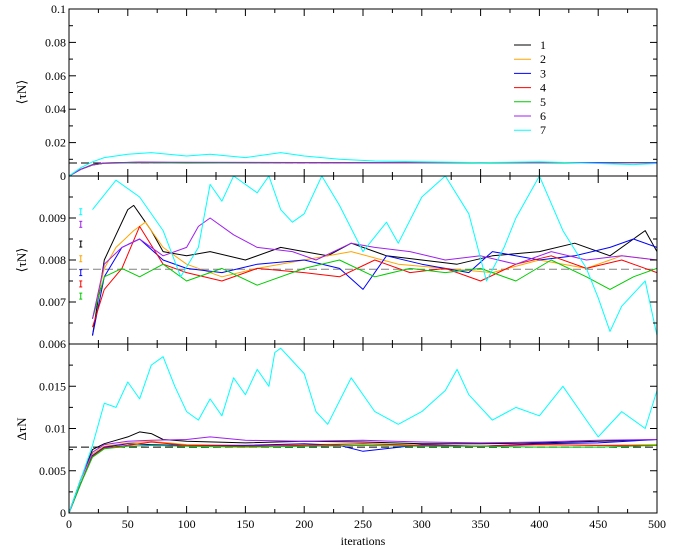  What do you see at coordinates (55, 429) in the screenshot?
I see `bottom-ytick-label: 0.01` at bounding box center [55, 429].